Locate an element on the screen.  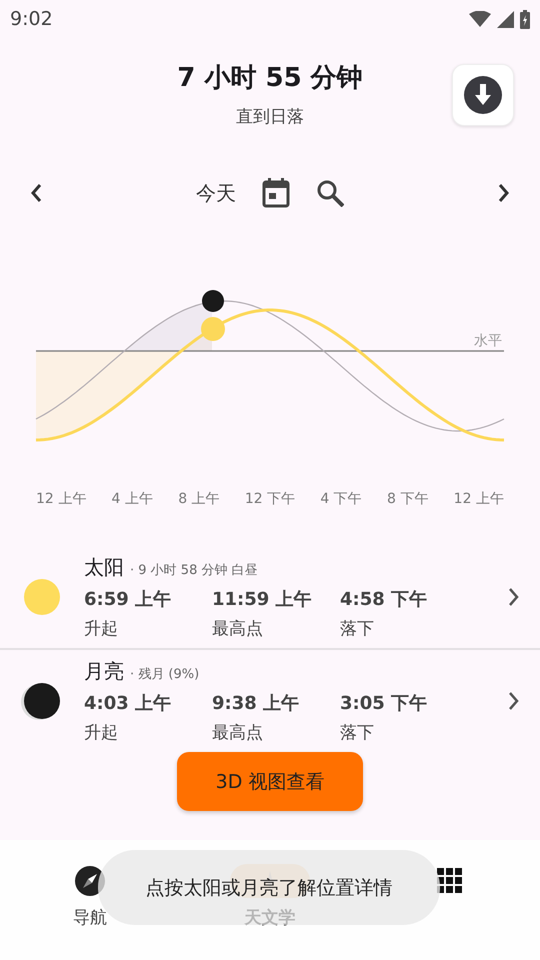
countdown-subtitle: 直到日落 is located at coordinates (270, 117).